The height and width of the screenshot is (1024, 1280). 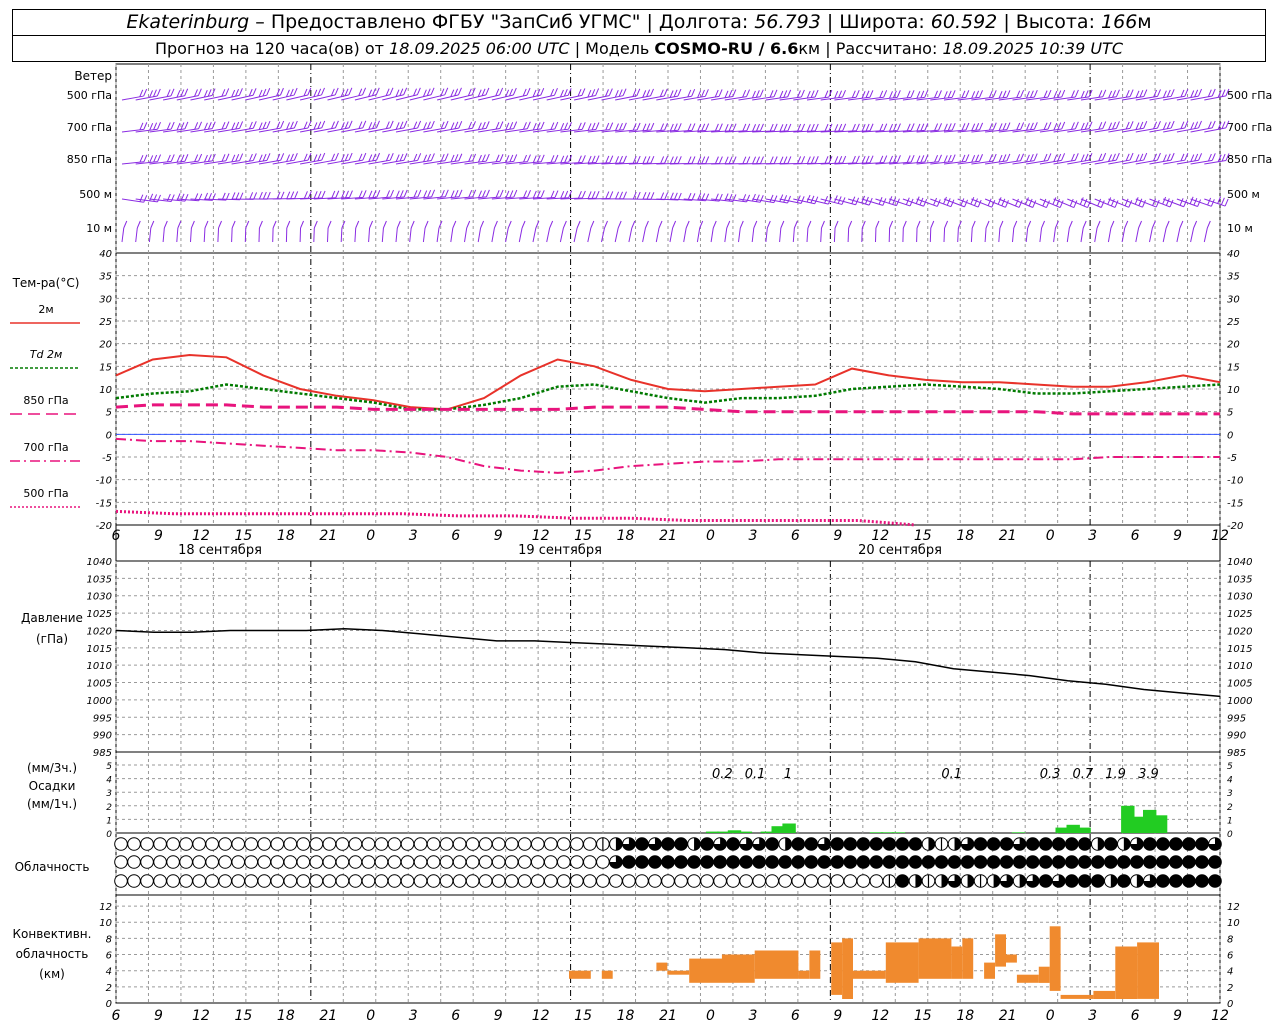 What do you see at coordinates (46, 283) in the screenshot?
I see `temp-title: Тем-ра(°C)` at bounding box center [46, 283].